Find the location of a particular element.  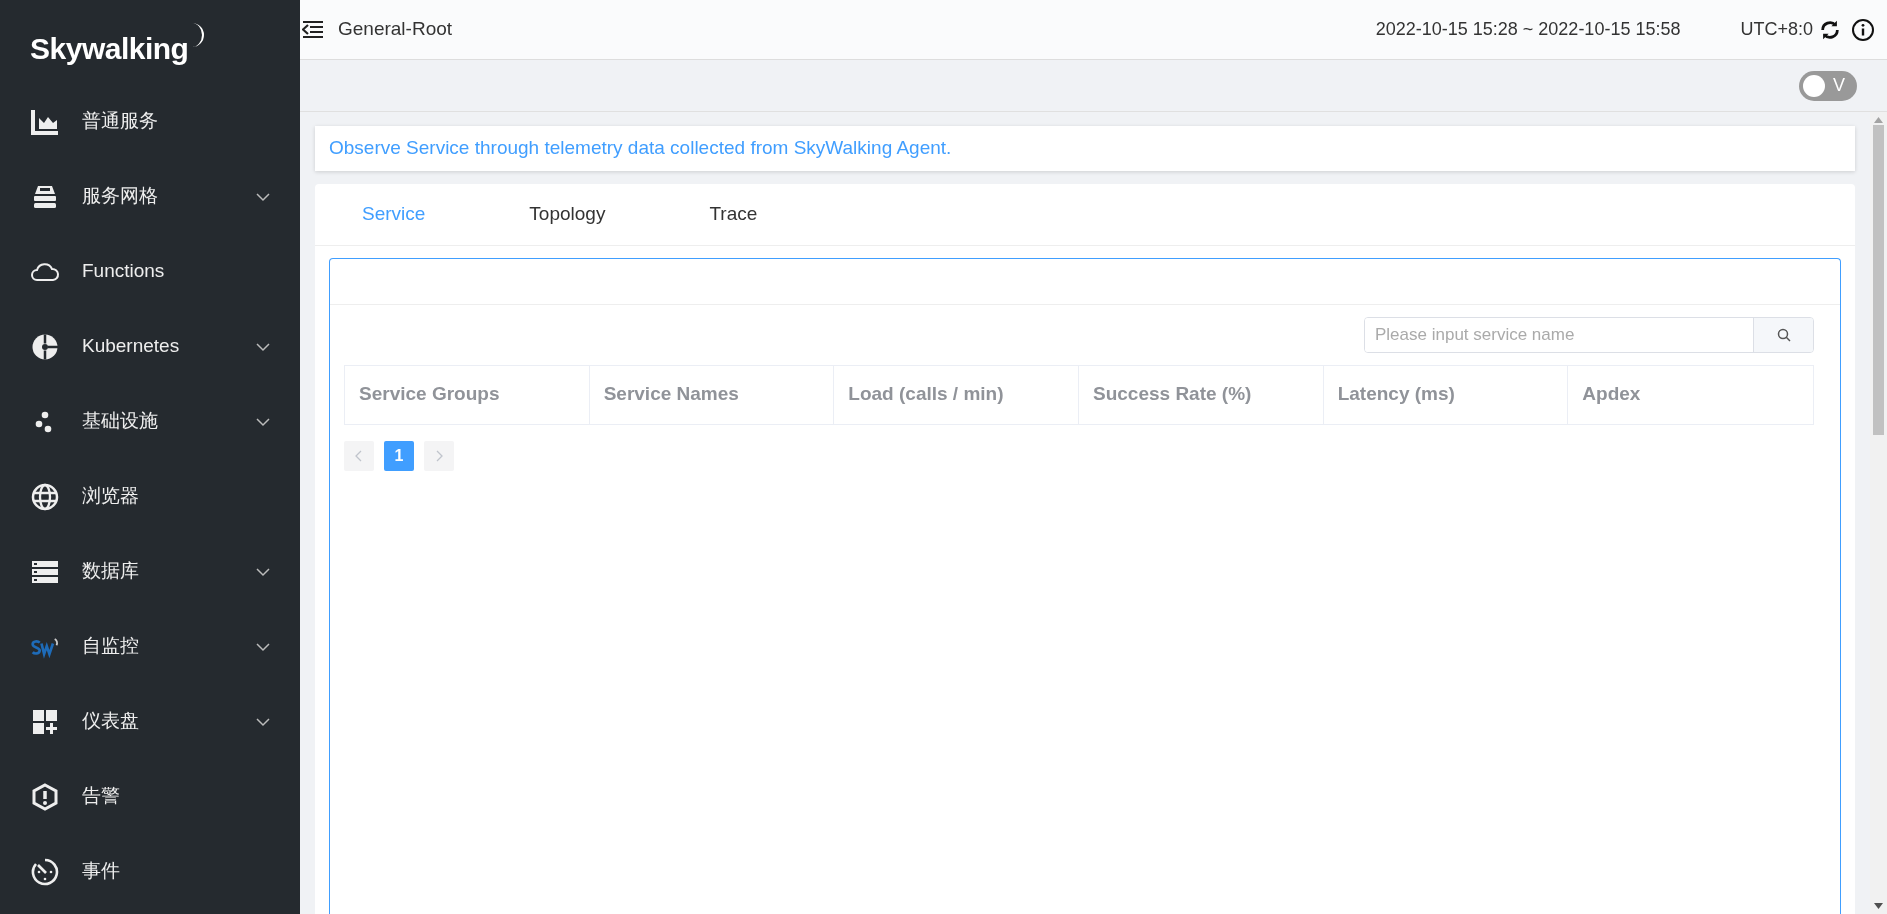

sidebar-item: 仪表盘 is located at coordinates (150, 721).